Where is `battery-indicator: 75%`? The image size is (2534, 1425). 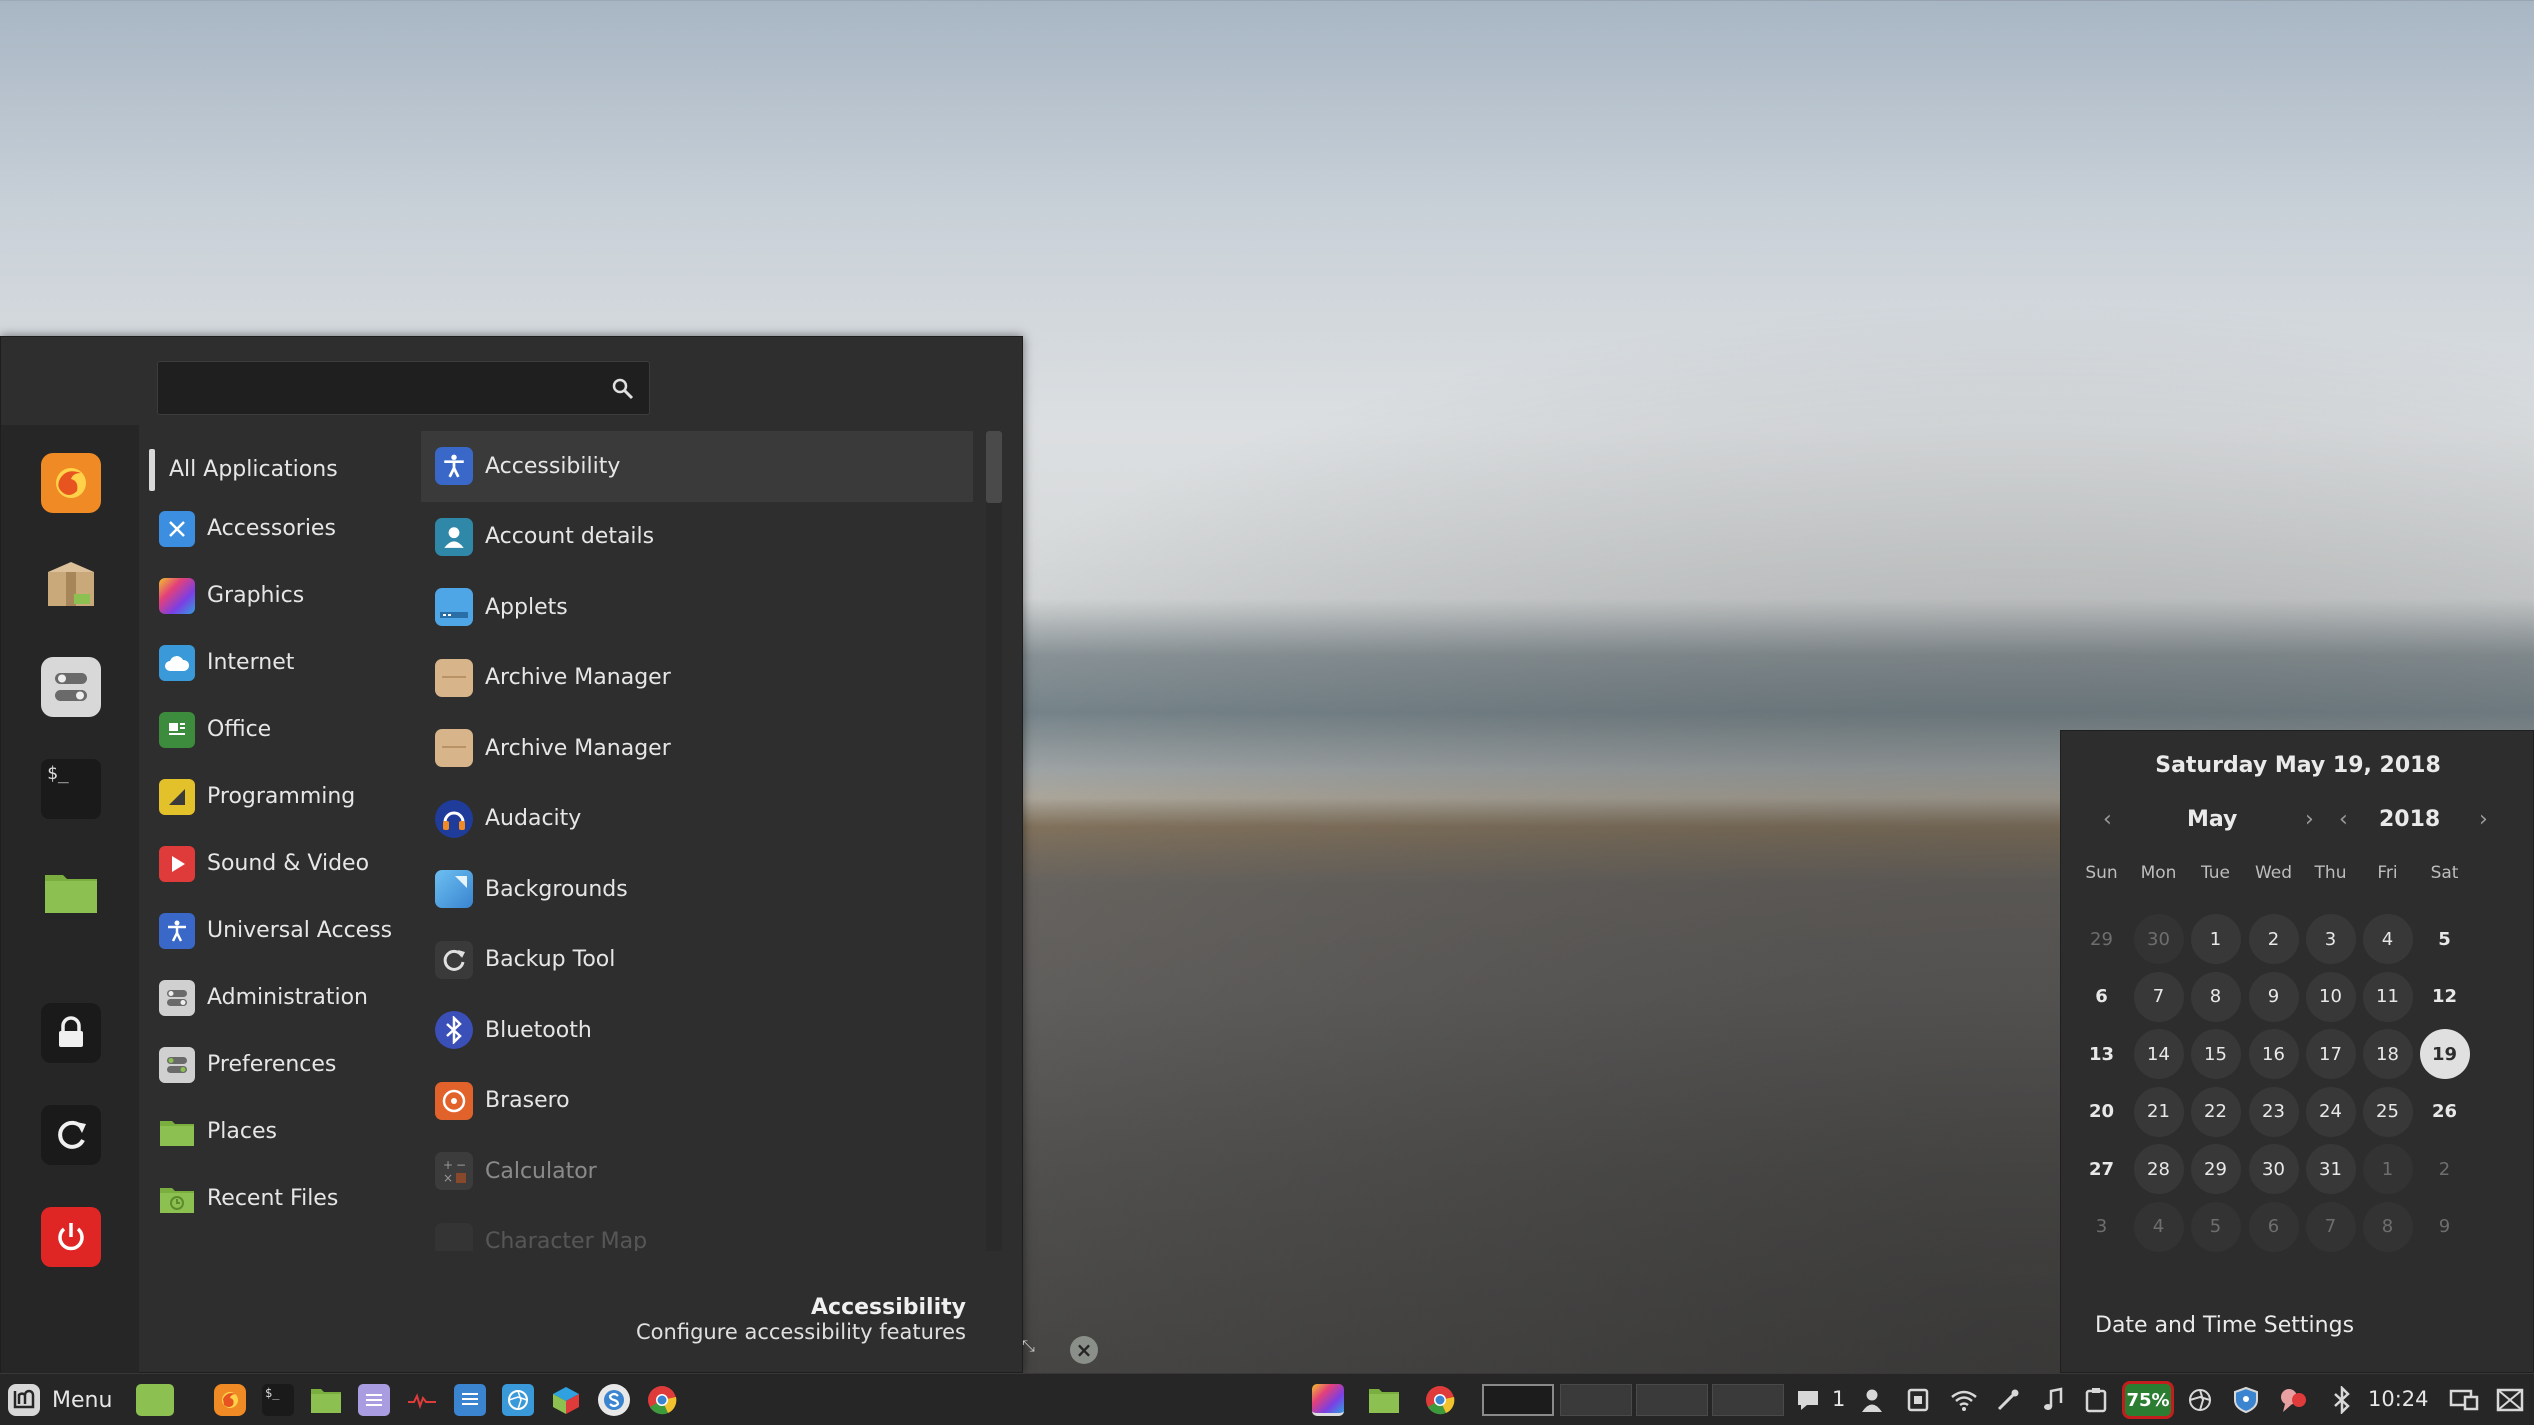 battery-indicator: 75% is located at coordinates (2148, 1400).